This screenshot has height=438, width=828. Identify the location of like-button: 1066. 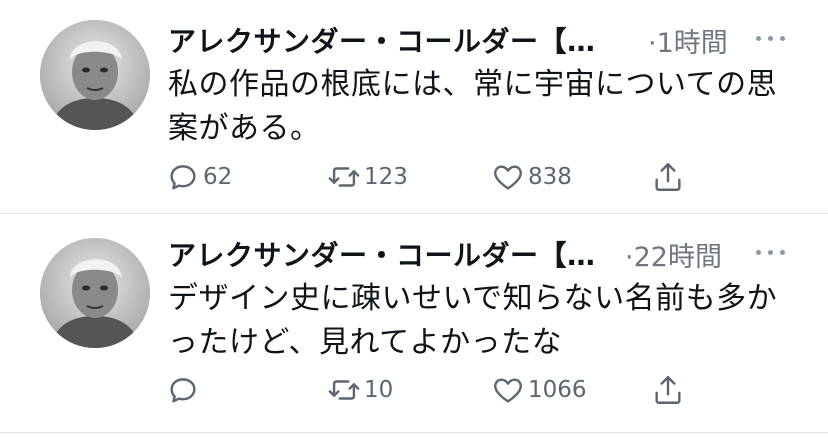
(539, 390).